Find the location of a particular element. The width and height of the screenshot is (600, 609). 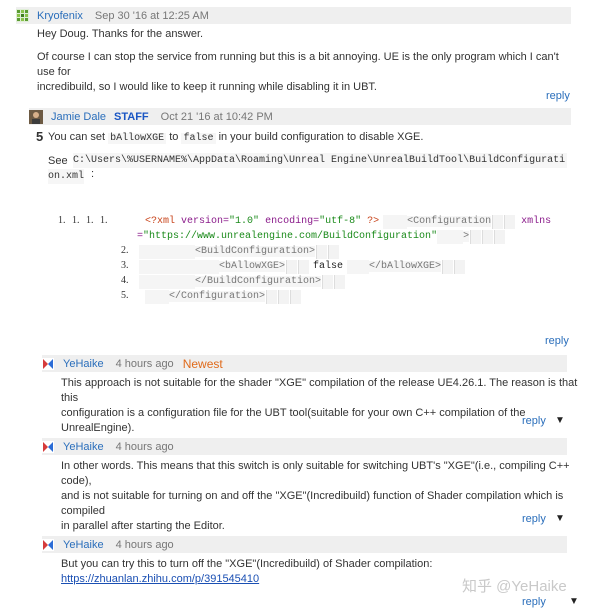

code-token: </Configuration> is located at coordinates (217, 296).